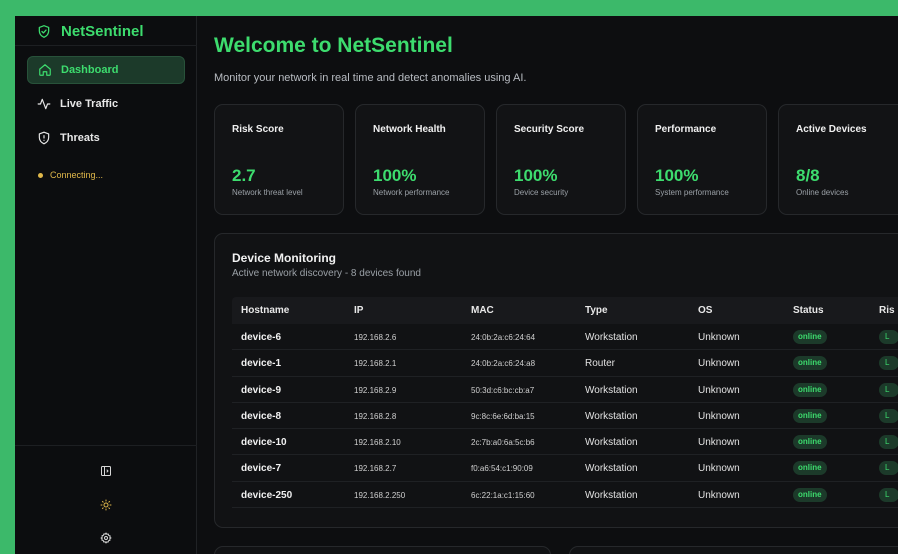  What do you see at coordinates (244, 175) in the screenshot?
I see `card-value: 2.7` at bounding box center [244, 175].